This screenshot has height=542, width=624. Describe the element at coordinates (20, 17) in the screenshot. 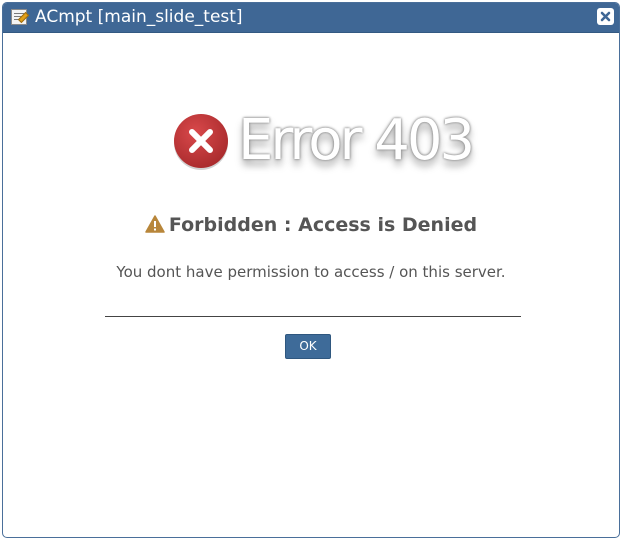

I see `notepad-icon` at that location.